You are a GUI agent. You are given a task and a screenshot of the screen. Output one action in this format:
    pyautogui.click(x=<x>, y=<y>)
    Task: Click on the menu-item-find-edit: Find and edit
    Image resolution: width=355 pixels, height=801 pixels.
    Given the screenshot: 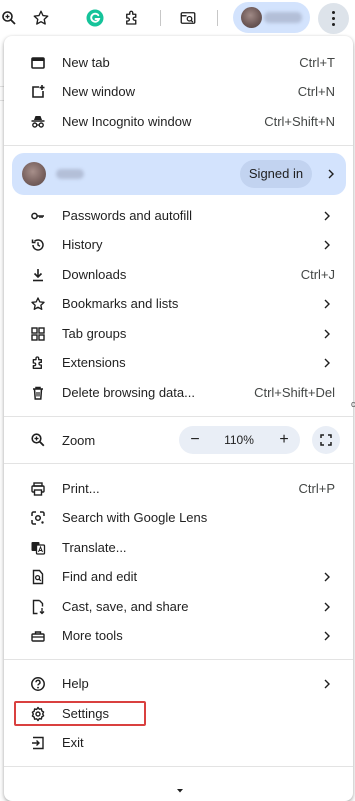 What is the action you would take?
    pyautogui.click(x=178, y=576)
    